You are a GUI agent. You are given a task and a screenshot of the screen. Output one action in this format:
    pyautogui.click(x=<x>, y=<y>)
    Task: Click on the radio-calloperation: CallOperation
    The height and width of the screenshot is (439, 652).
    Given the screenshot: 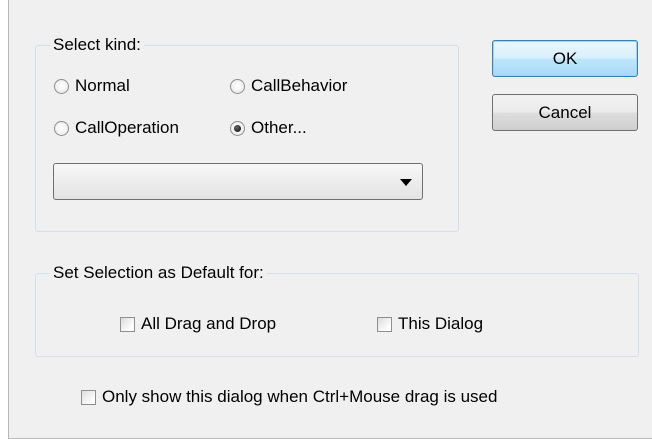 What is the action you would take?
    pyautogui.click(x=116, y=128)
    